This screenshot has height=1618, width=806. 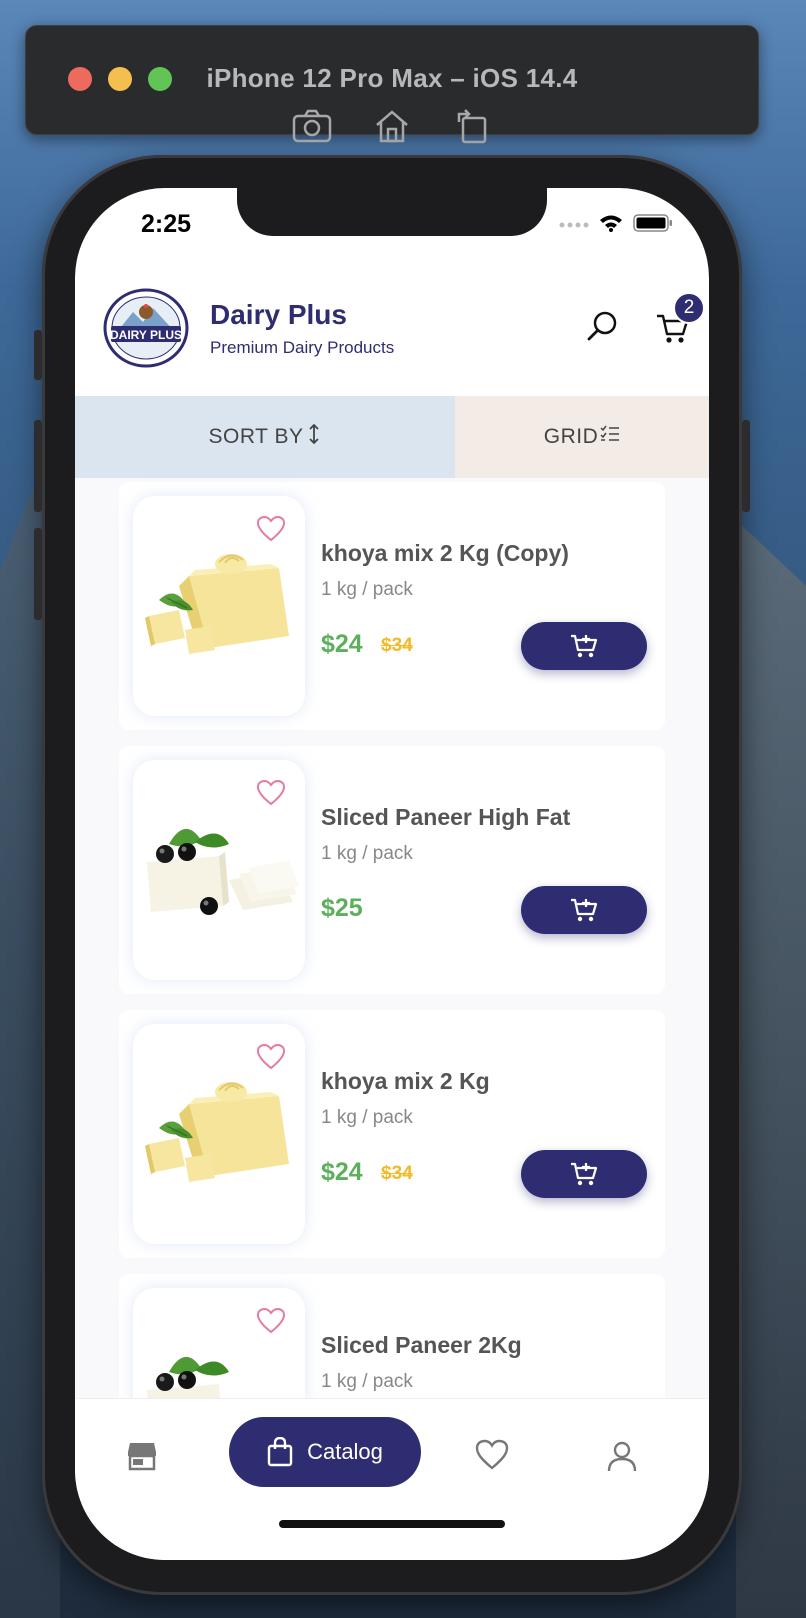 I want to click on battery-icon, so click(x=653, y=225).